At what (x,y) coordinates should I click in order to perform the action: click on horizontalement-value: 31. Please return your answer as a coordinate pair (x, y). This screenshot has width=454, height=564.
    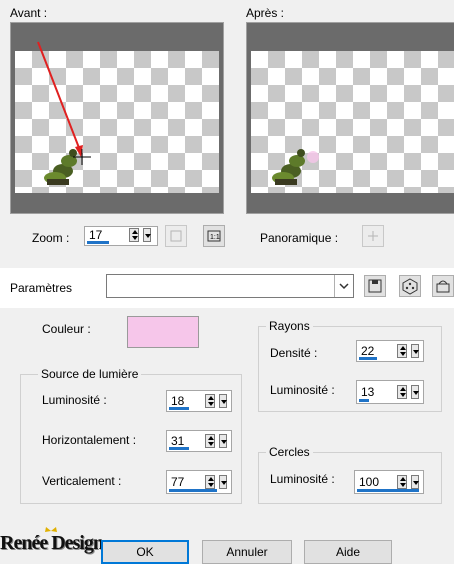
    Looking at the image, I should click on (178, 441).